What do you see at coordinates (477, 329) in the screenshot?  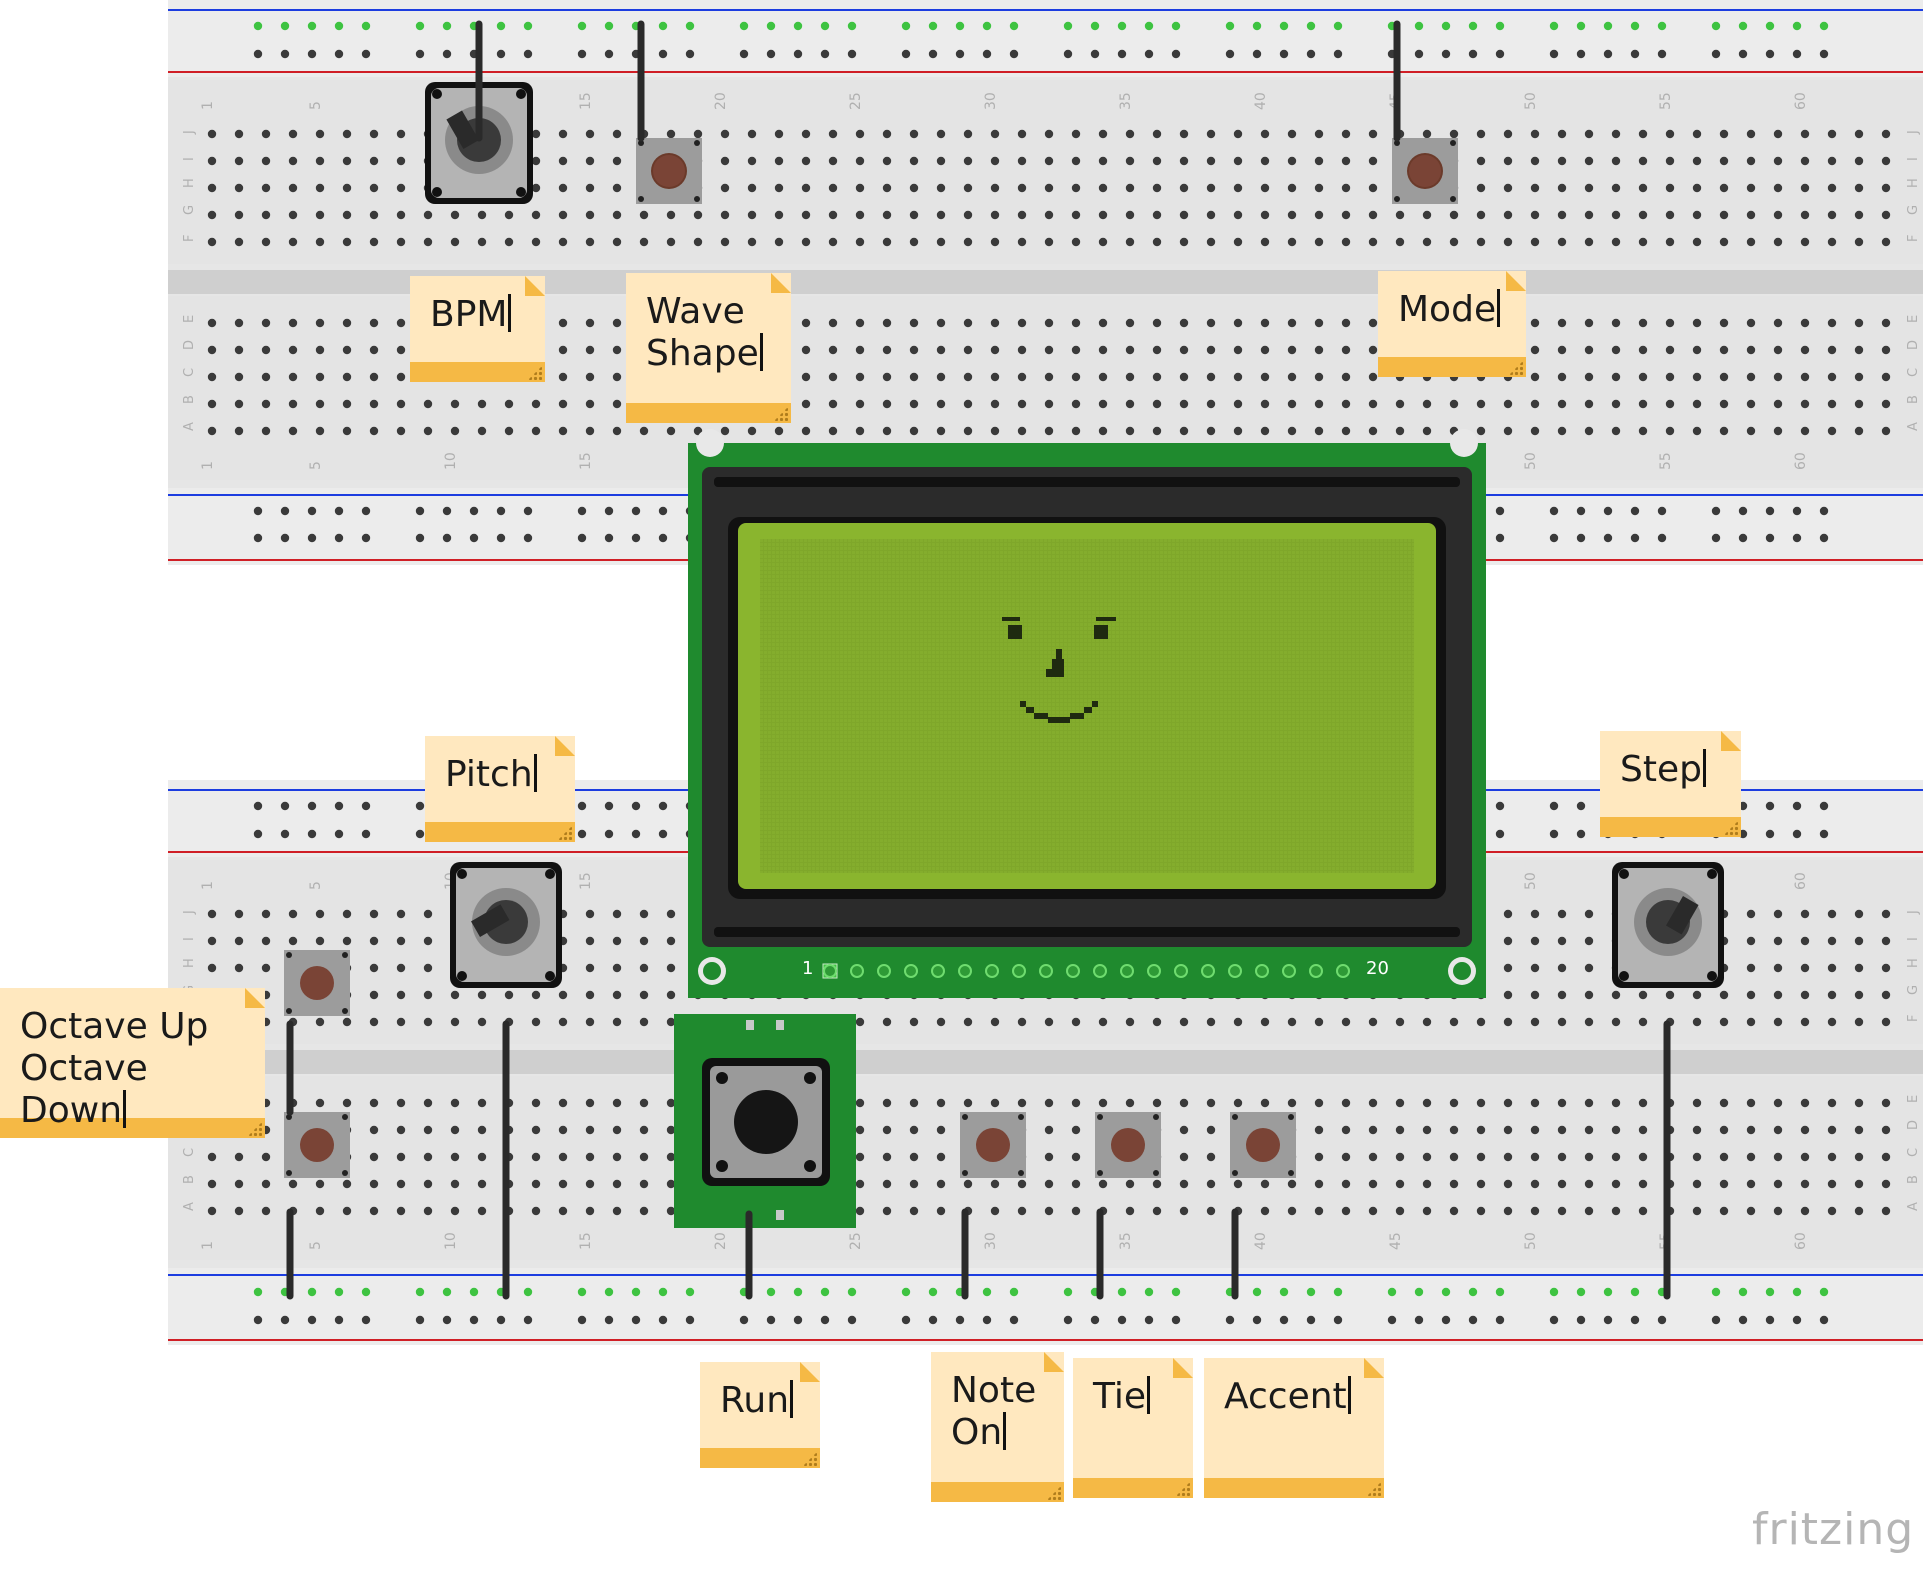 I see `note-bpm: BPM` at bounding box center [477, 329].